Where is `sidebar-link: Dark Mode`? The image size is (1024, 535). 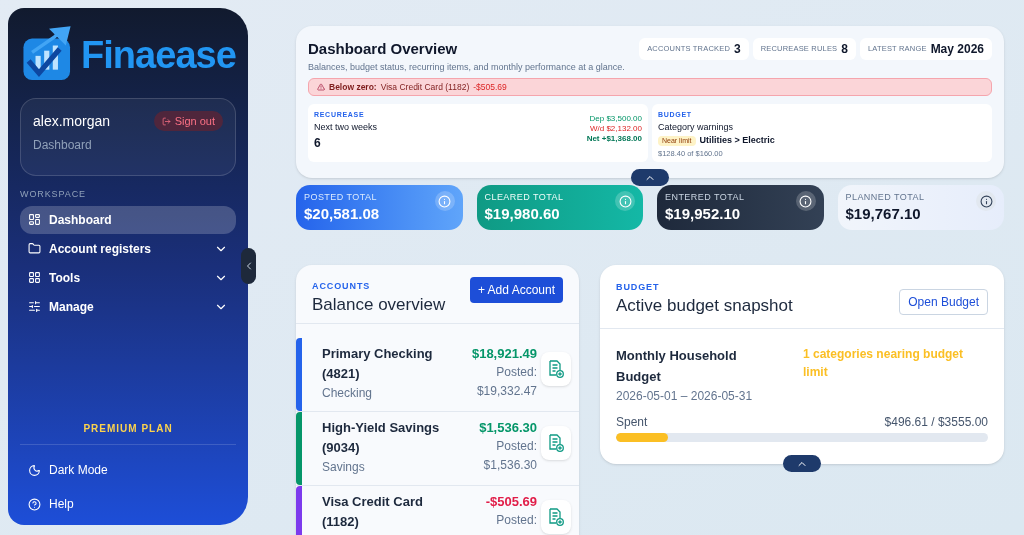 sidebar-link: Dark Mode is located at coordinates (128, 470).